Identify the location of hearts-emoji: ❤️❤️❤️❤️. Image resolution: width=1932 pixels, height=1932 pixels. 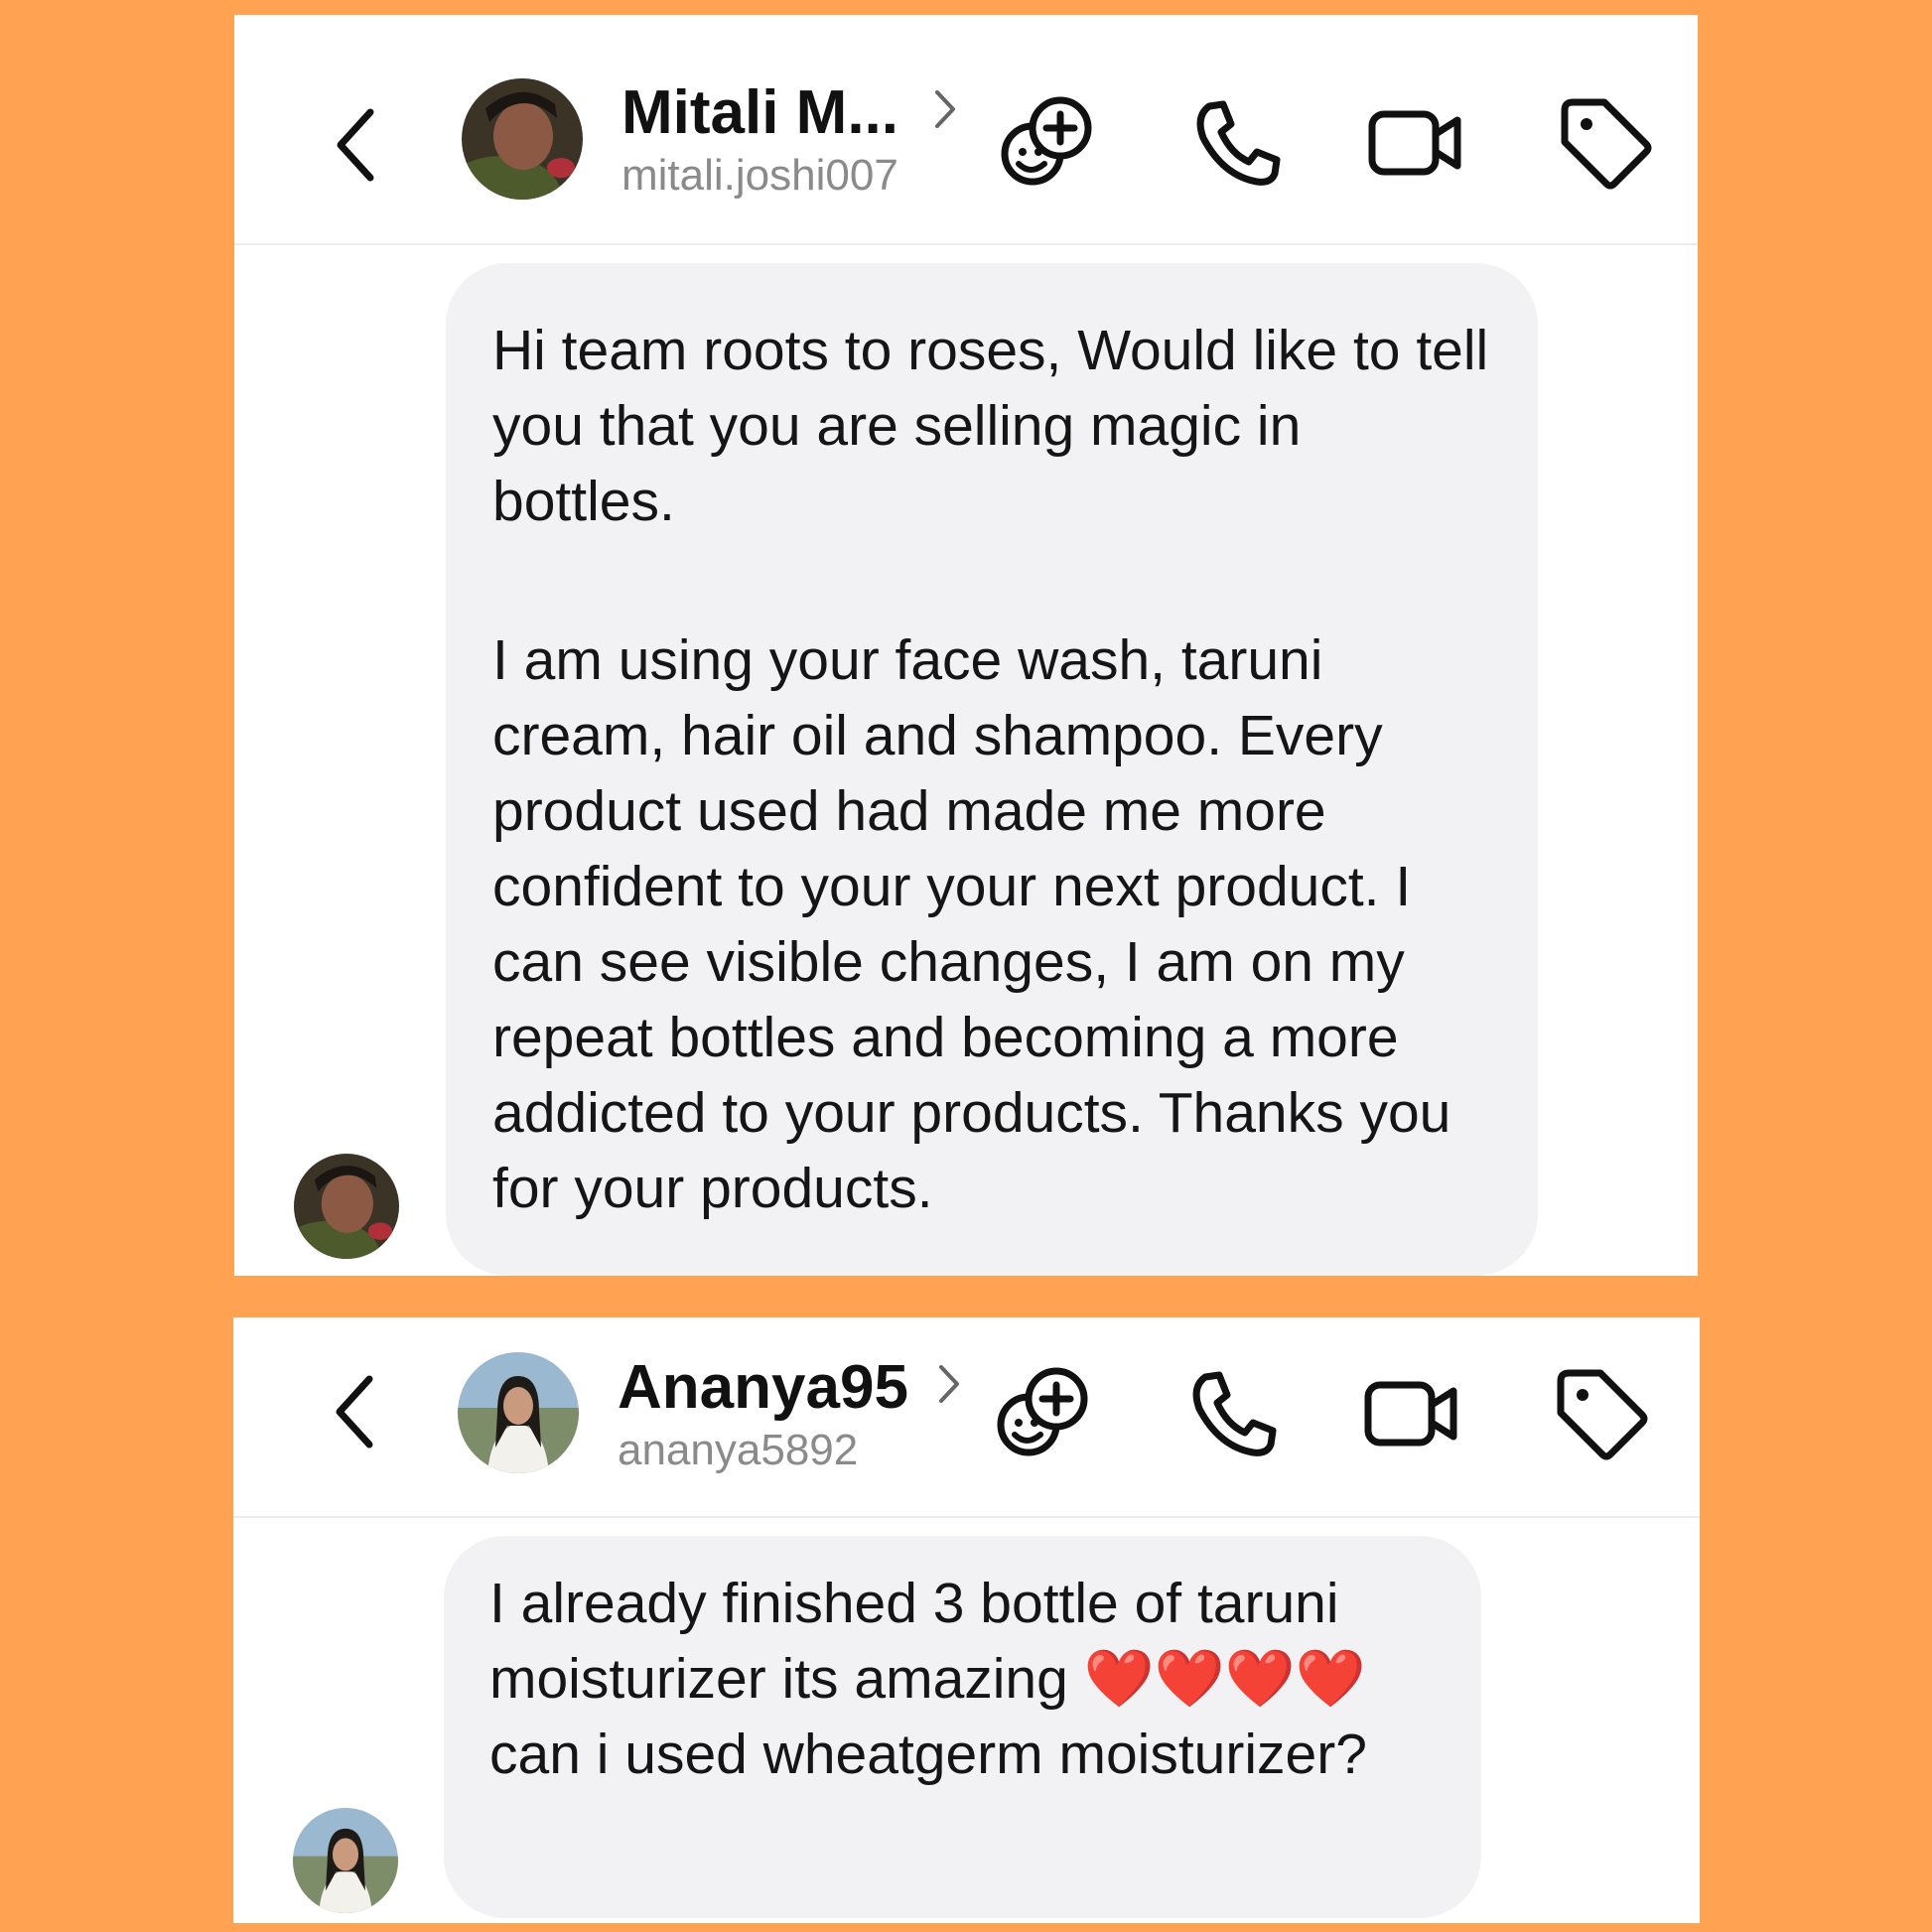
(1225, 1679).